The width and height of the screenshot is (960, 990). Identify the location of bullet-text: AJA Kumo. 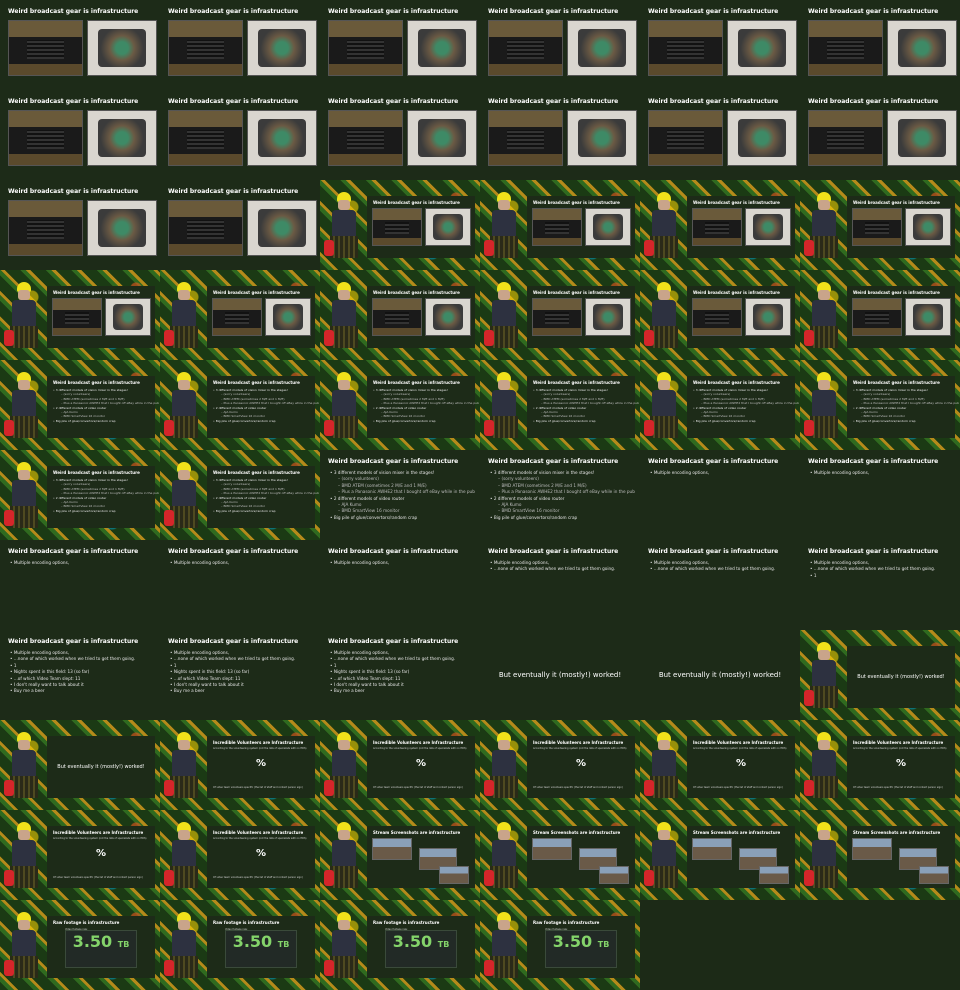
(550, 412).